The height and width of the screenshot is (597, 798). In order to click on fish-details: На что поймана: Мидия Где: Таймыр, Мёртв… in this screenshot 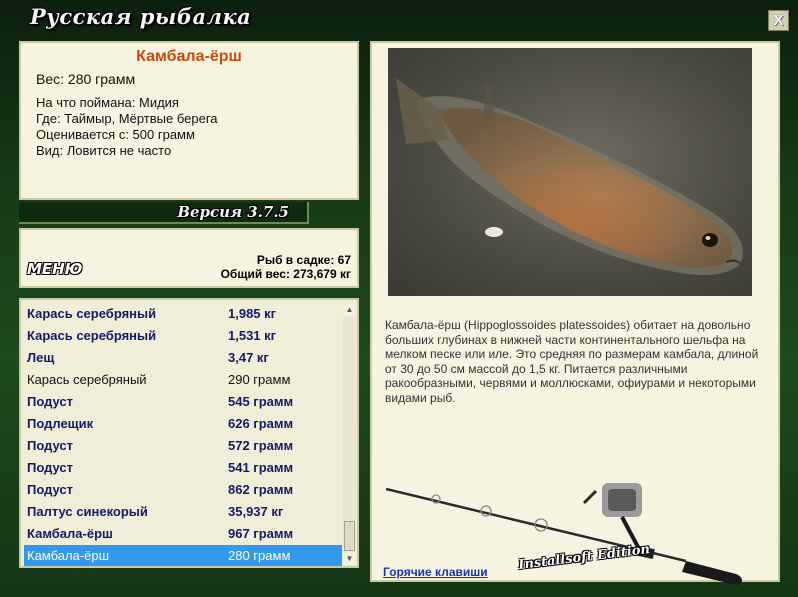, I will do `click(127, 127)`.